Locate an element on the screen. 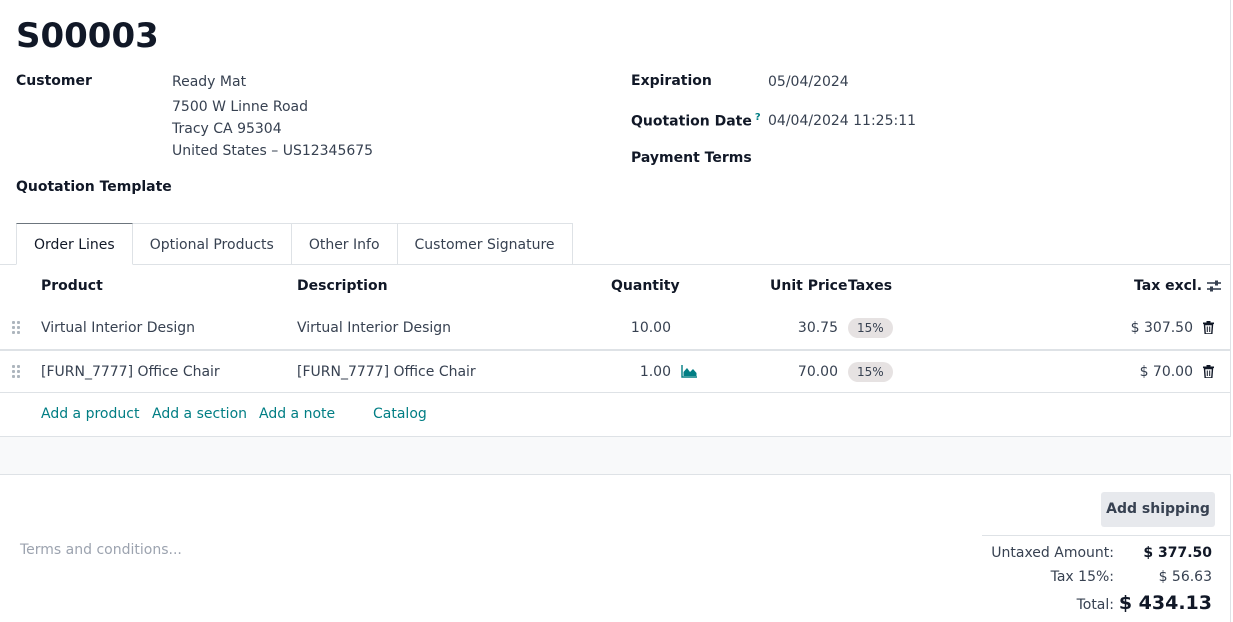 The width and height of the screenshot is (1233, 622). row-description: [FURN_7777] Office Chair is located at coordinates (386, 372).